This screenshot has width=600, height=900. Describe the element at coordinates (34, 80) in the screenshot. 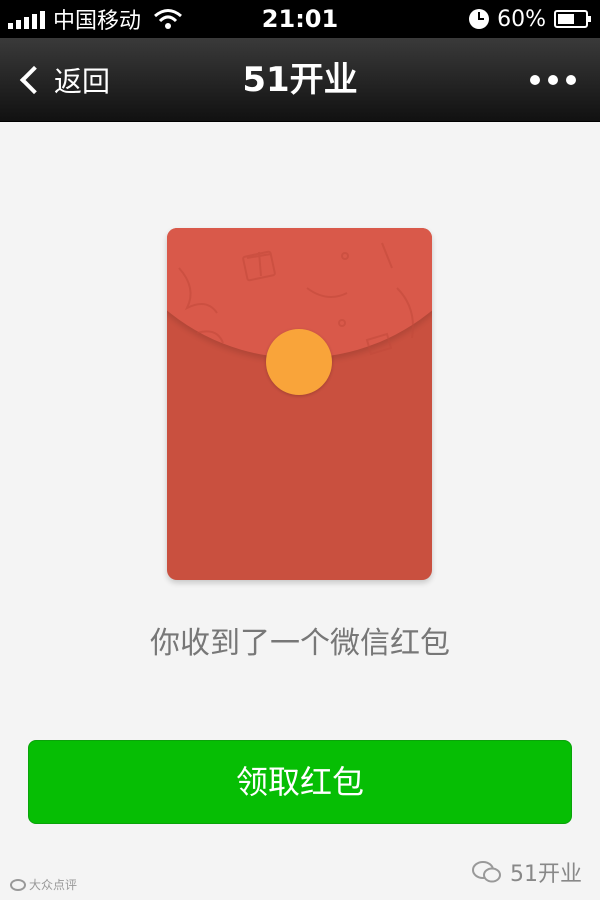

I see `chevron-left-icon` at that location.